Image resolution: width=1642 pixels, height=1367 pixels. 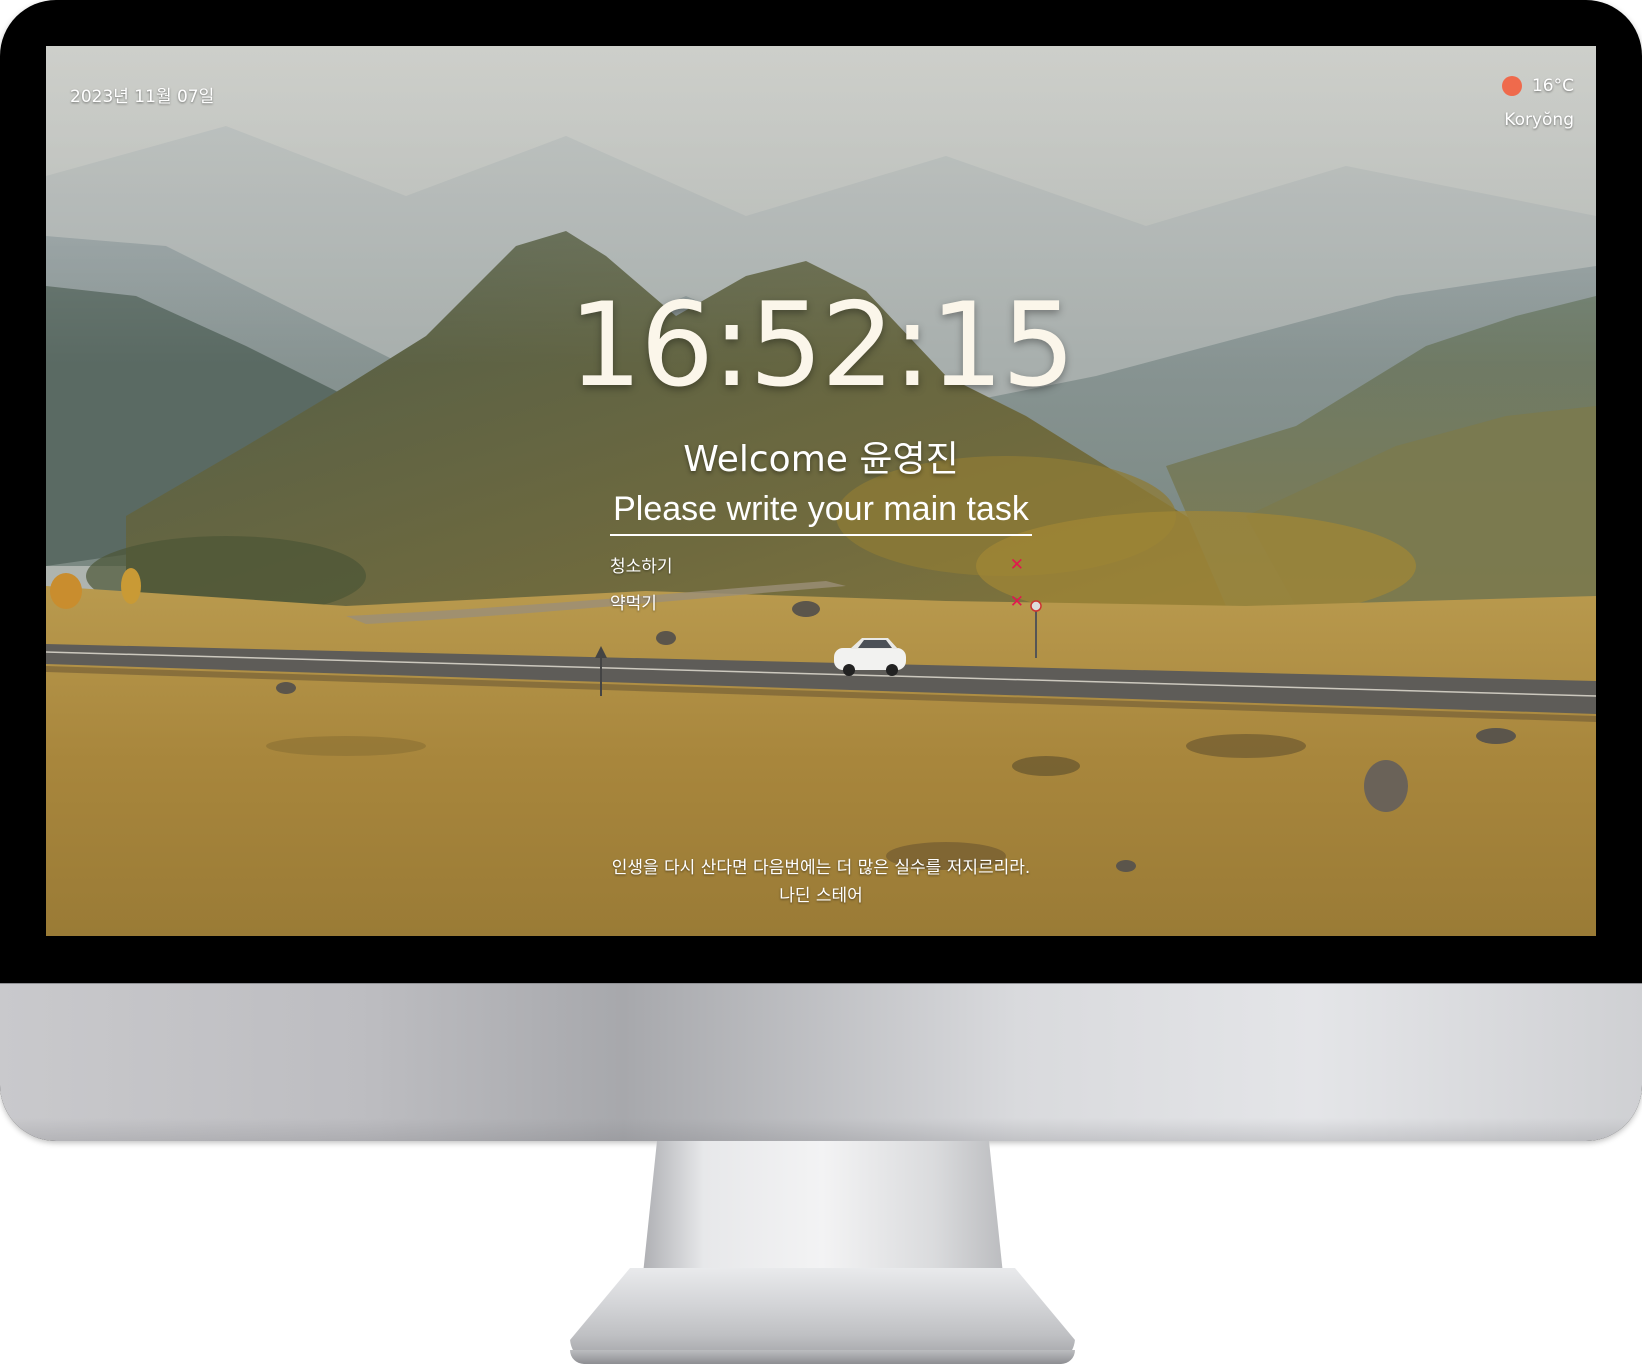 What do you see at coordinates (1552, 86) in the screenshot?
I see `weather-temperature: 16°C` at bounding box center [1552, 86].